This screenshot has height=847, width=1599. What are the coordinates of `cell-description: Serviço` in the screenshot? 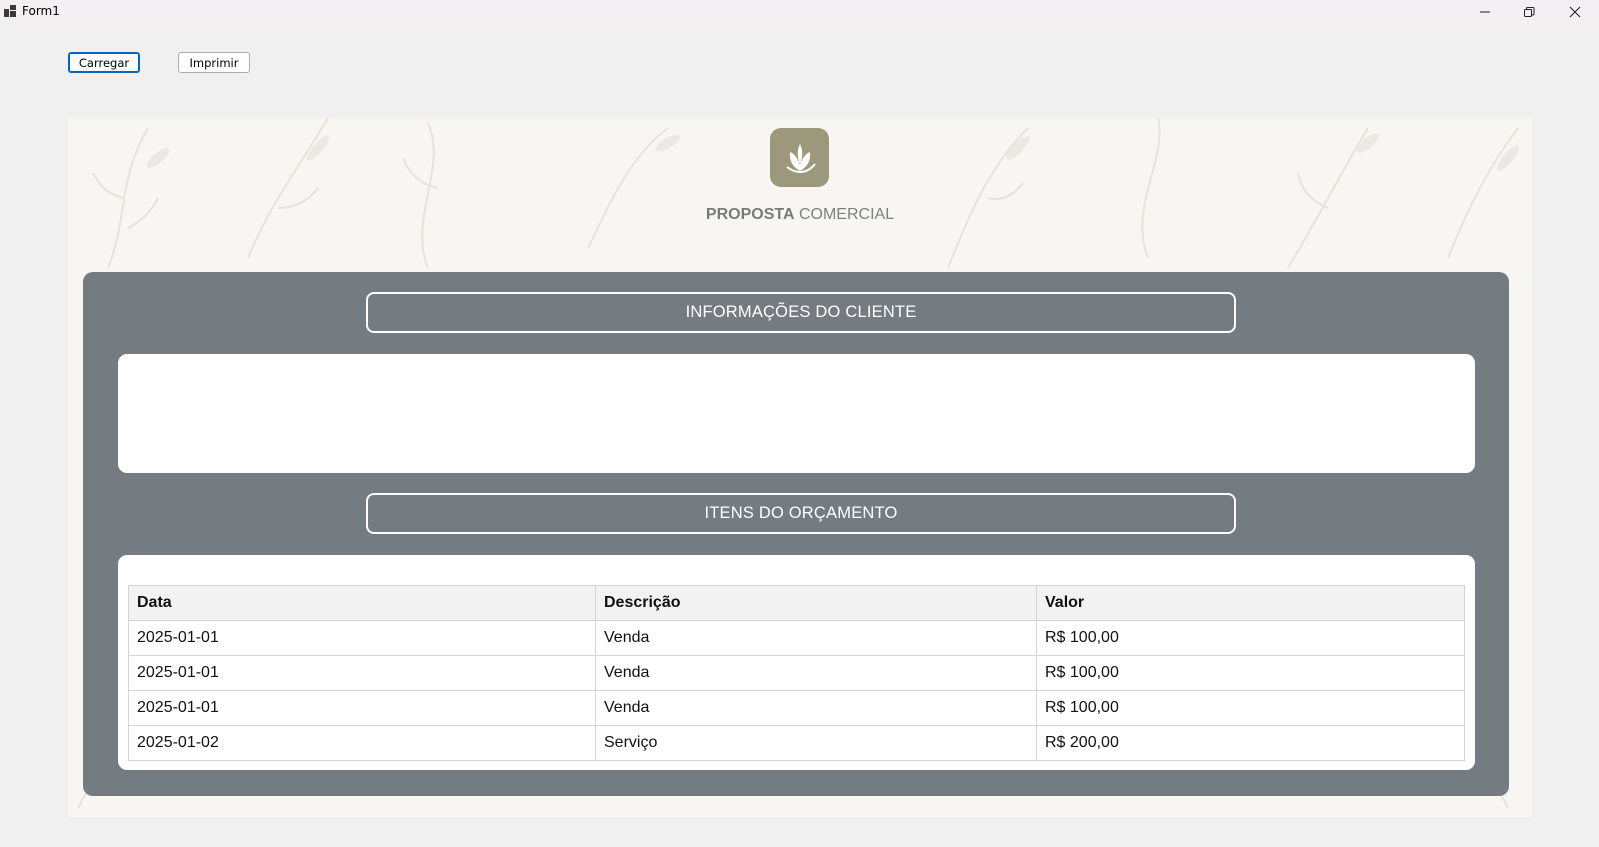 It's located at (816, 743).